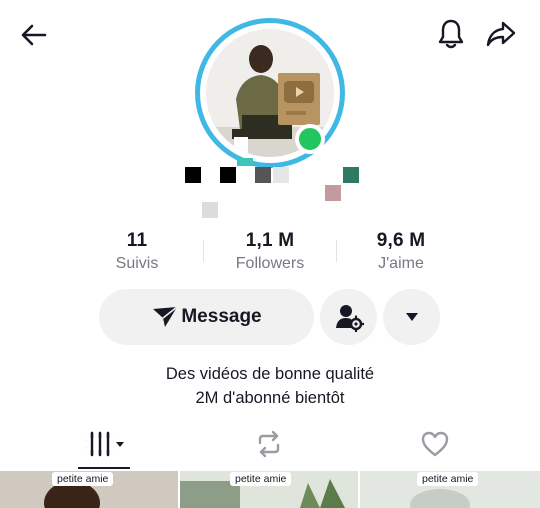  I want to click on content-tabs, so click(270, 446).